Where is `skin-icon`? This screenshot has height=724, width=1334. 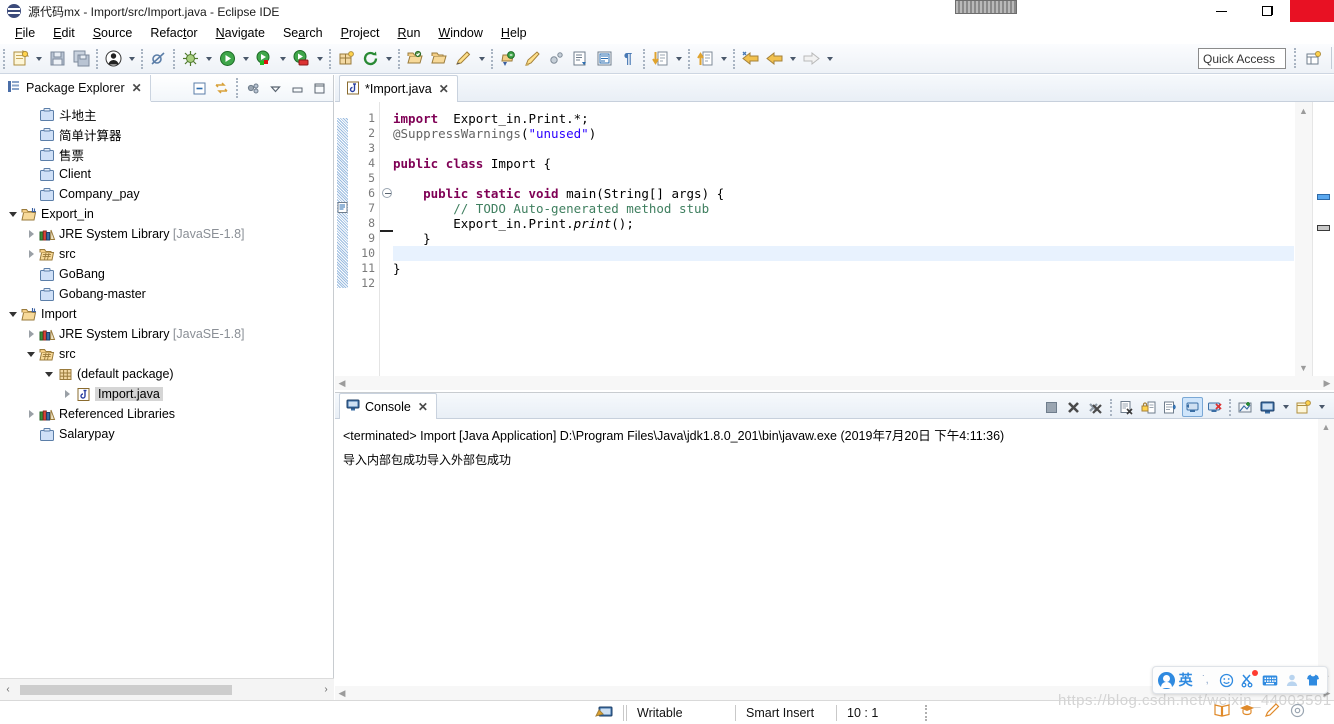
skin-icon is located at coordinates (1313, 680).